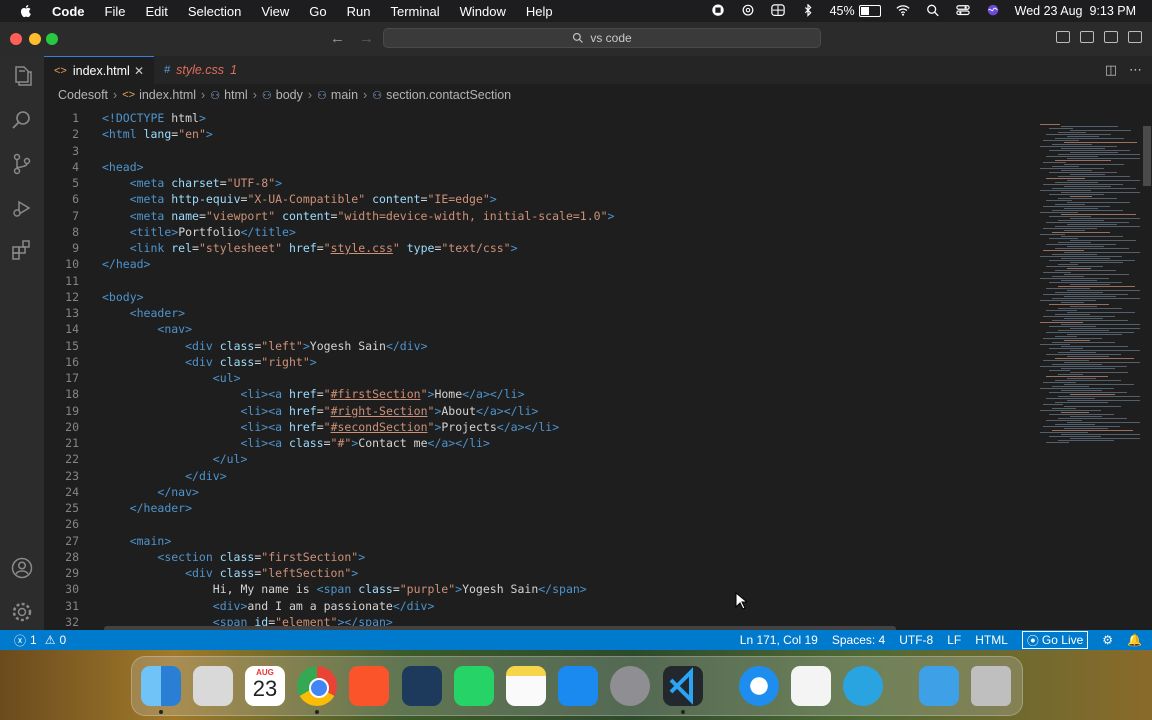 The height and width of the screenshot is (720, 1152). What do you see at coordinates (156, 11) in the screenshot?
I see `menu-edit: Edit` at bounding box center [156, 11].